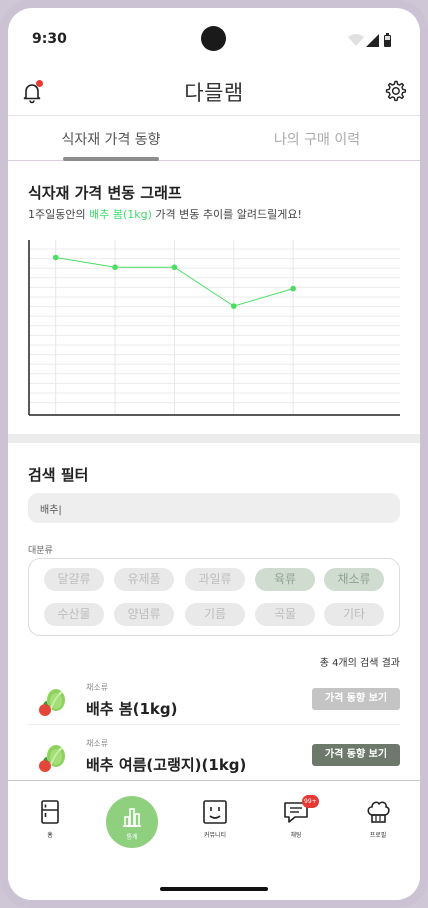  Describe the element at coordinates (111, 159) in the screenshot. I see `tab-indicator` at that location.